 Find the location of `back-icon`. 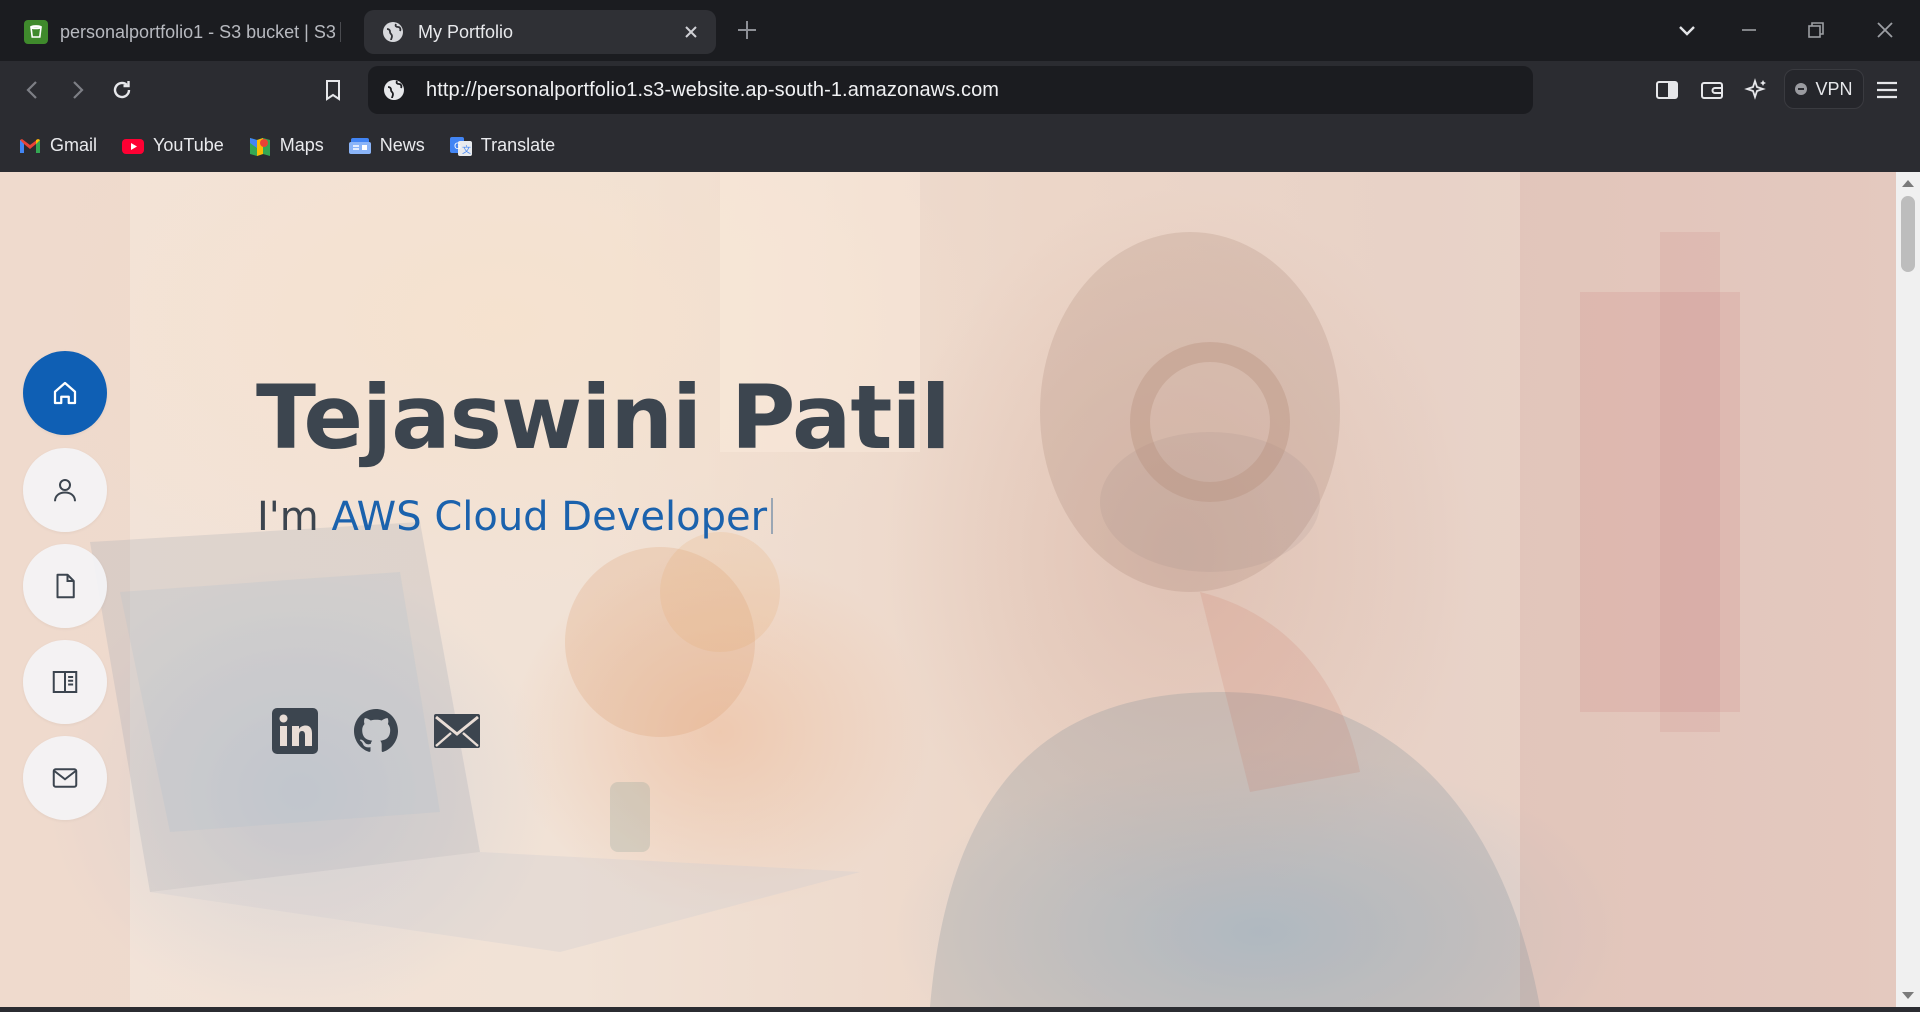

back-icon is located at coordinates (33, 90).